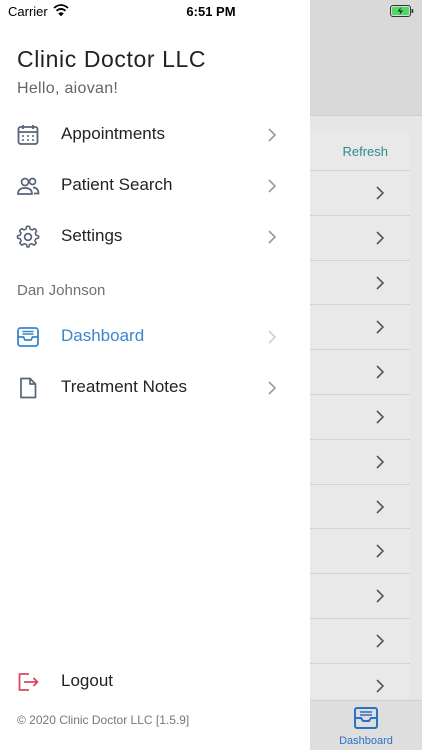  What do you see at coordinates (117, 184) in the screenshot?
I see `menu-item-label: Patient Search` at bounding box center [117, 184].